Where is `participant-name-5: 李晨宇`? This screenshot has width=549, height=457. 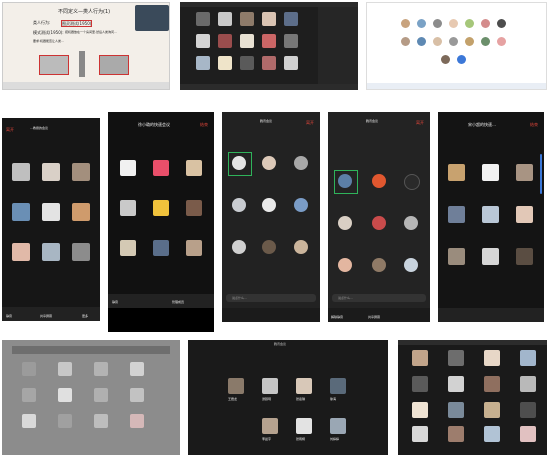 participant-name-5: 李晨宇 is located at coordinates (267, 439).